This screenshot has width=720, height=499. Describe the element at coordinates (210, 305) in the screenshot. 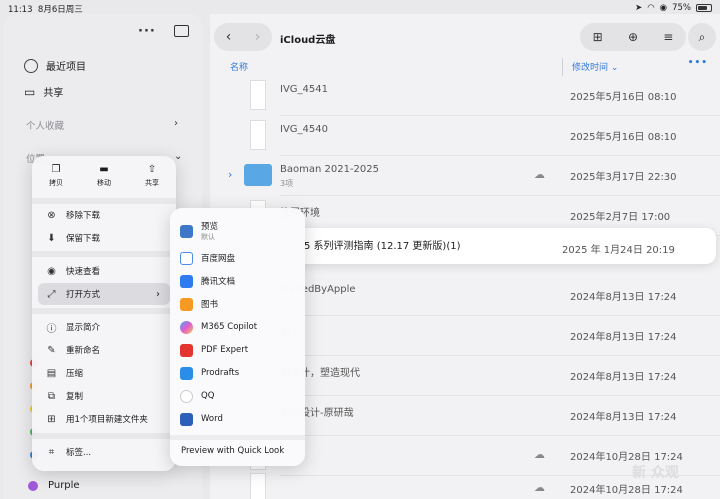

I see `app-item-label: 图书` at that location.